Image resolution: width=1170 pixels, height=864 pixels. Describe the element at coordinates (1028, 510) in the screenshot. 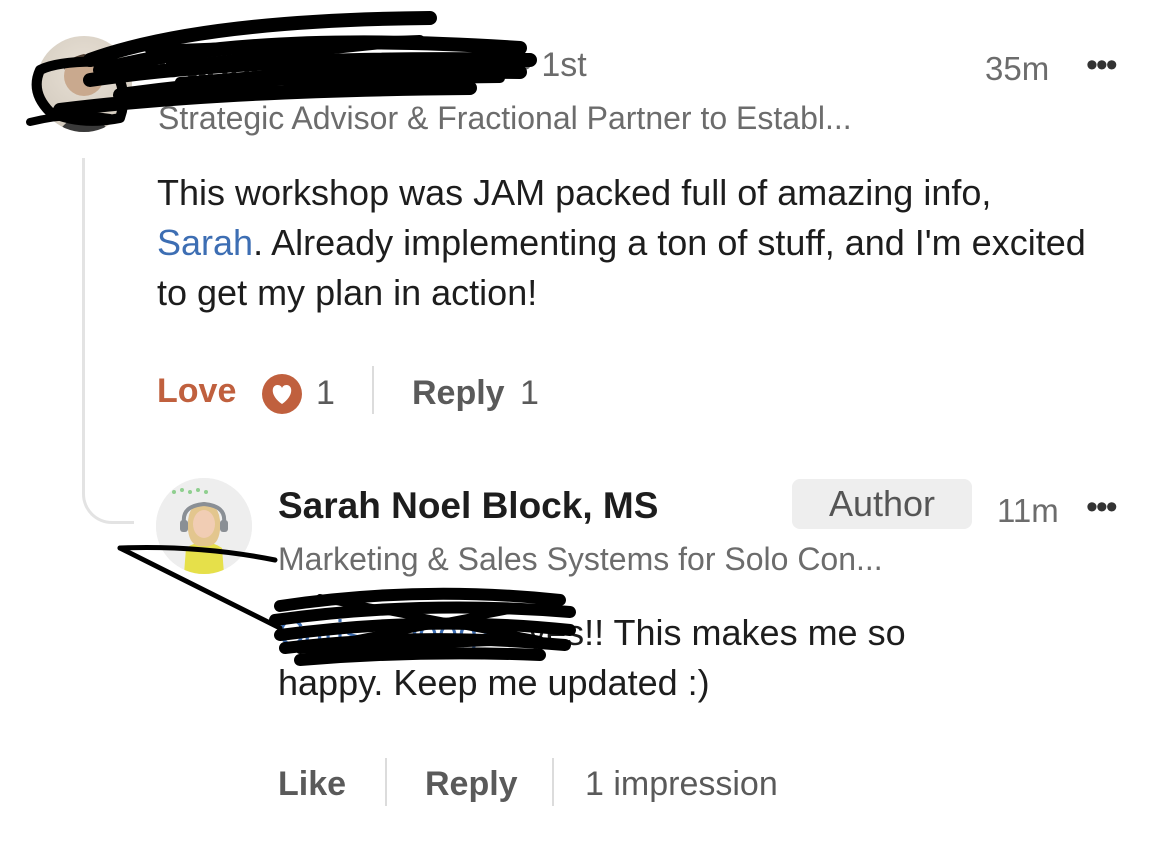

I see `reply-time: 11m` at that location.